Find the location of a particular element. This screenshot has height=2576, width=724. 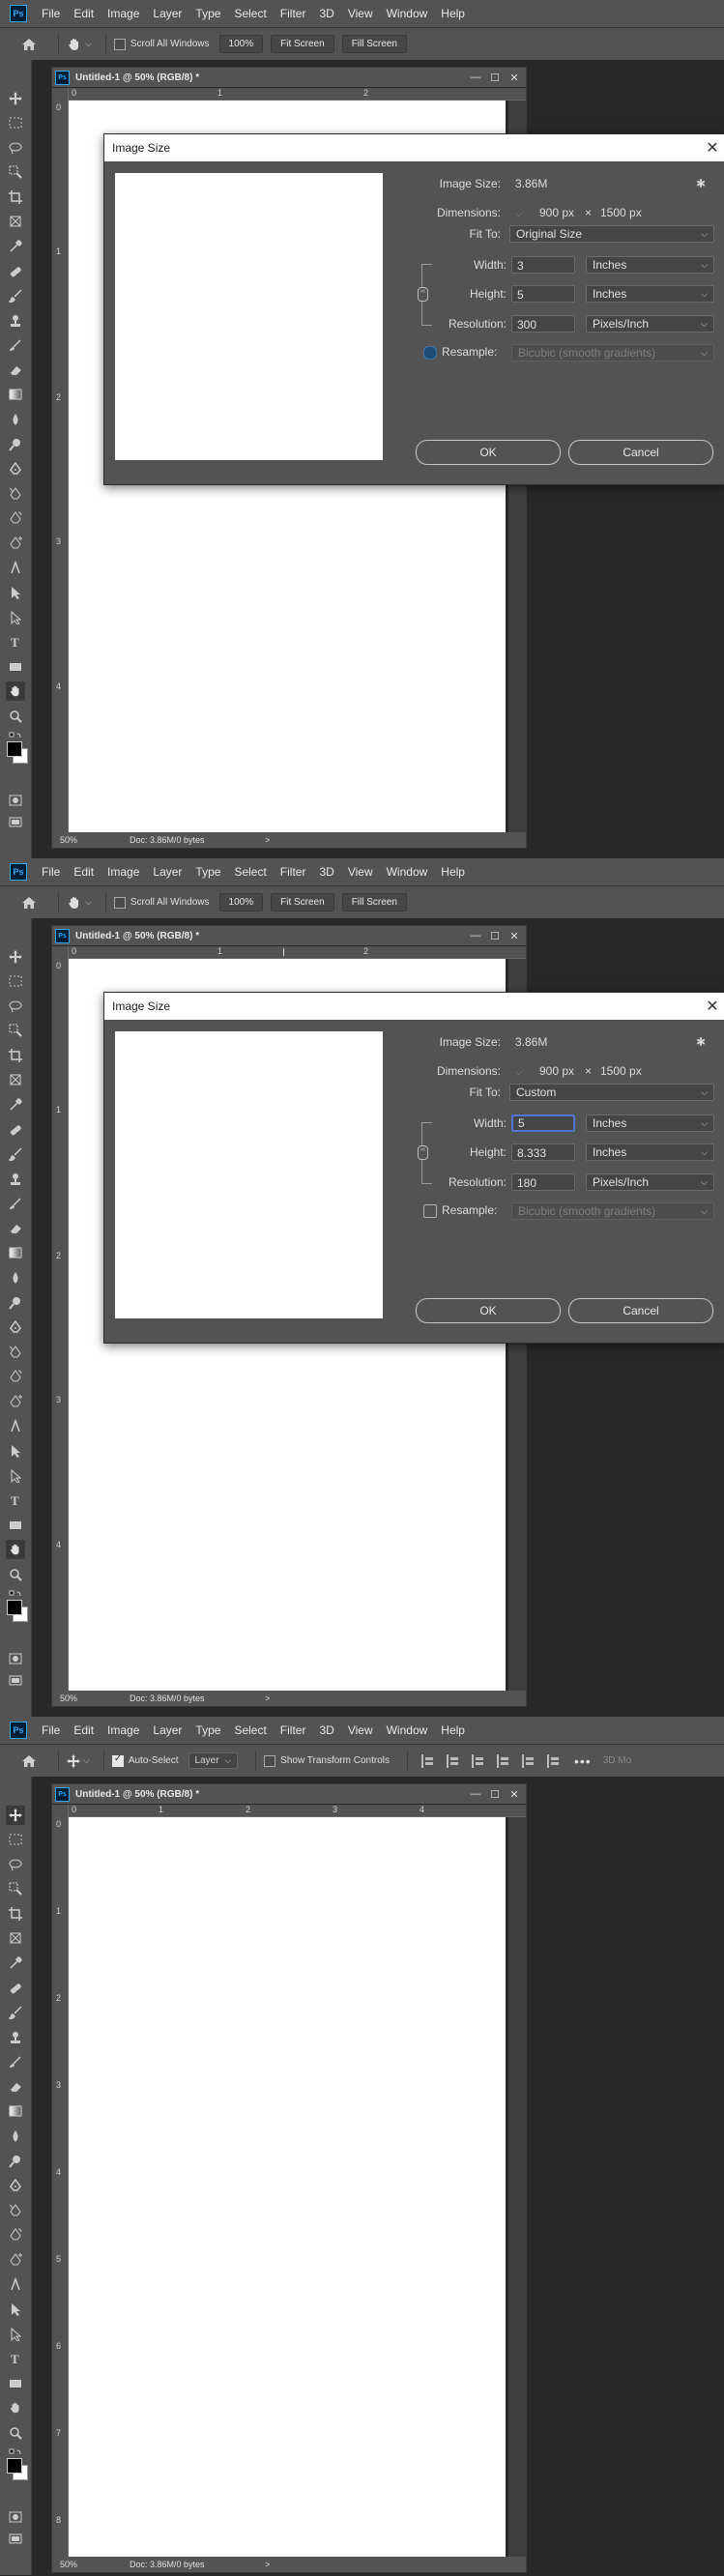

gradient-tool-icon is located at coordinates (16, 1252).